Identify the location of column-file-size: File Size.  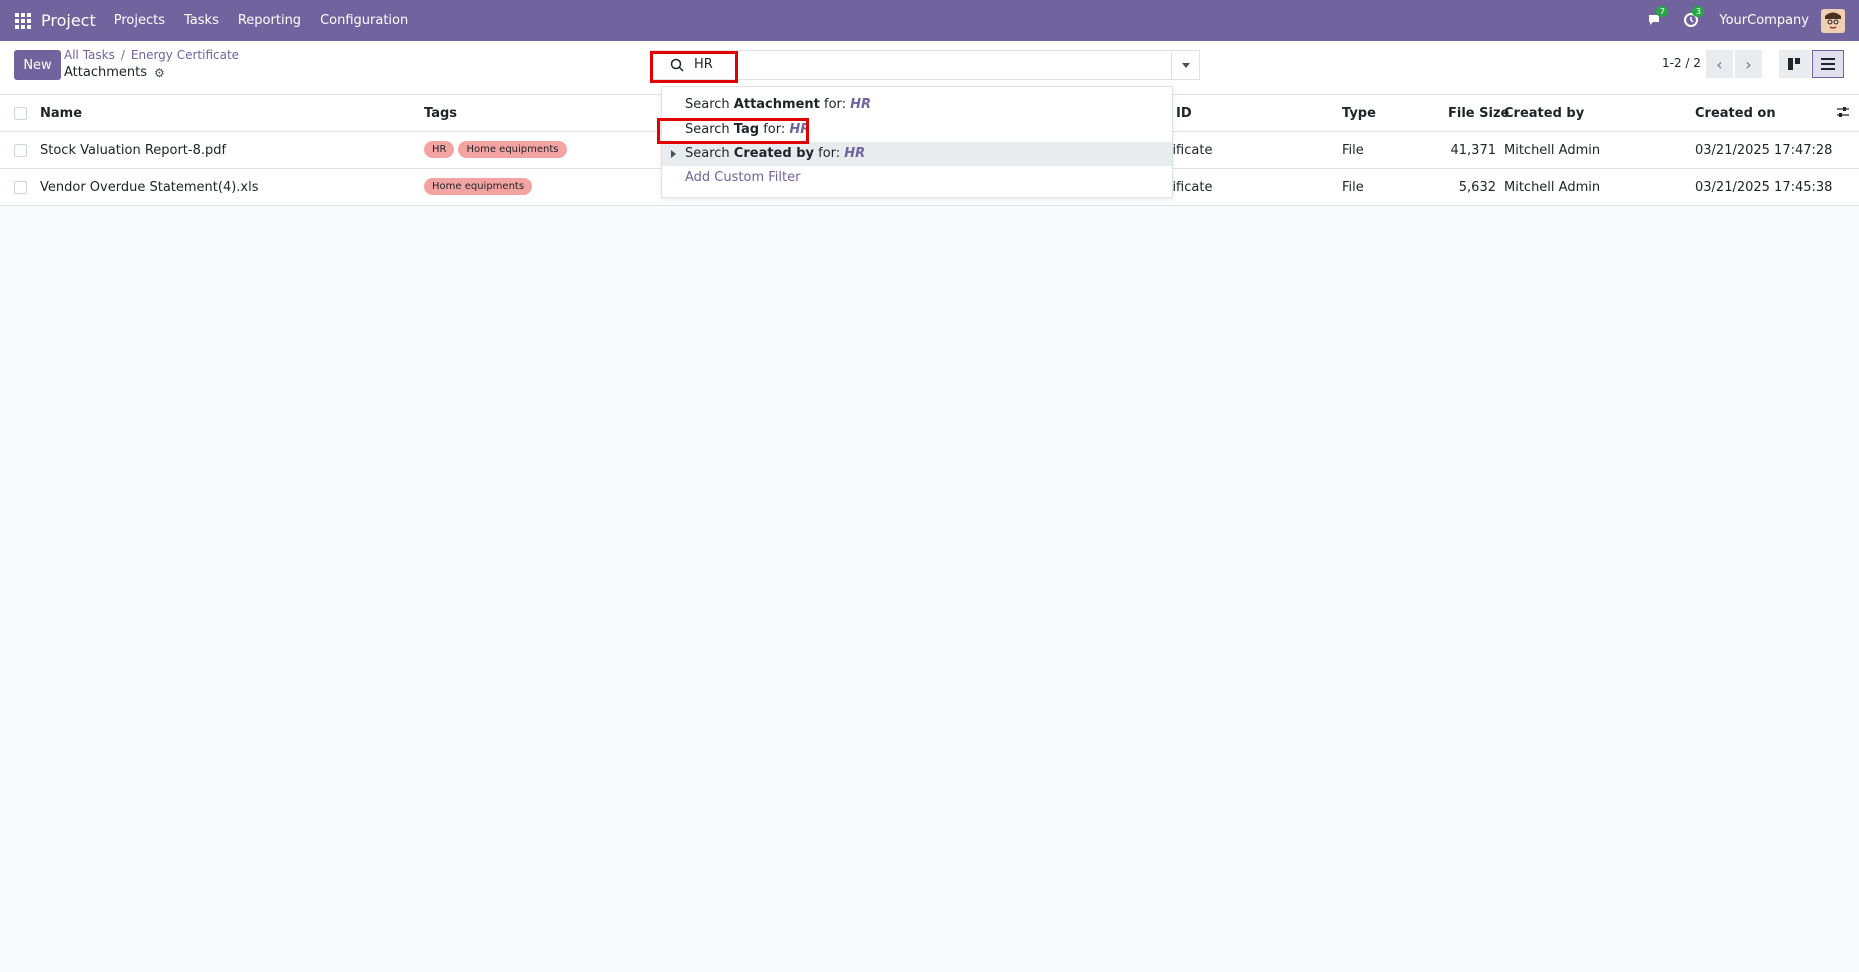
(1478, 113).